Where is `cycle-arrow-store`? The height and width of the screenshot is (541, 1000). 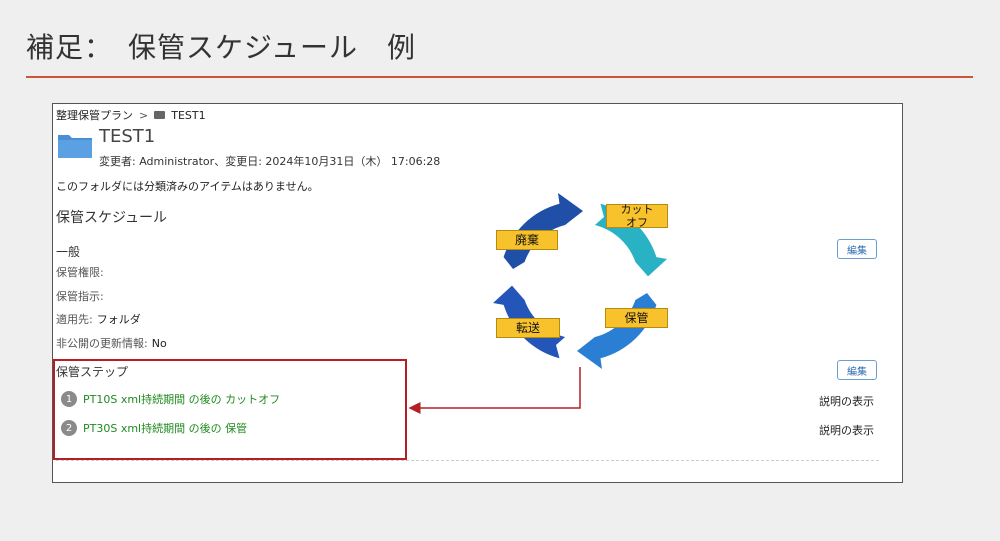 cycle-arrow-store is located at coordinates (617, 331).